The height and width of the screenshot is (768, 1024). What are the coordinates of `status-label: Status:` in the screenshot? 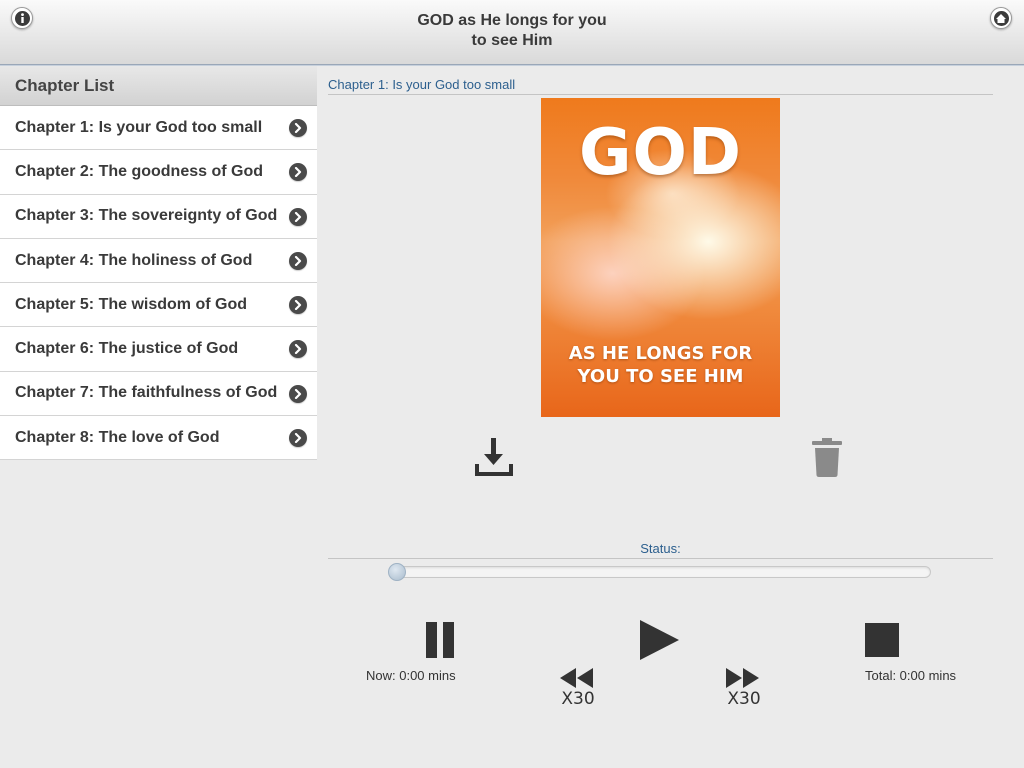 It's located at (660, 550).